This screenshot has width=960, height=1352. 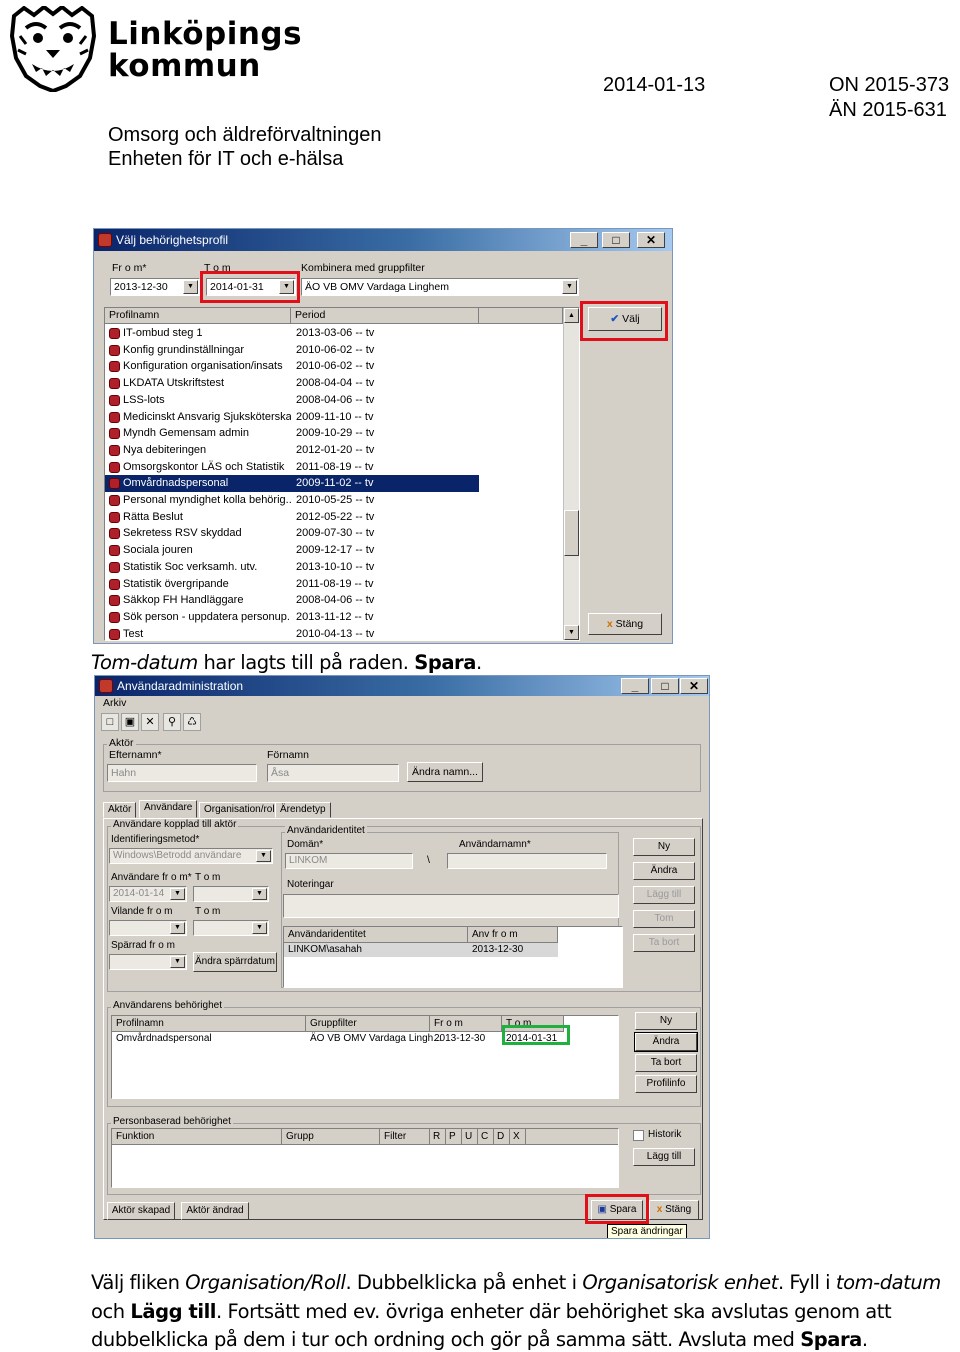 I want to click on idmethod-select: Windows\Betrodd användare ▼, so click(x=191, y=856).